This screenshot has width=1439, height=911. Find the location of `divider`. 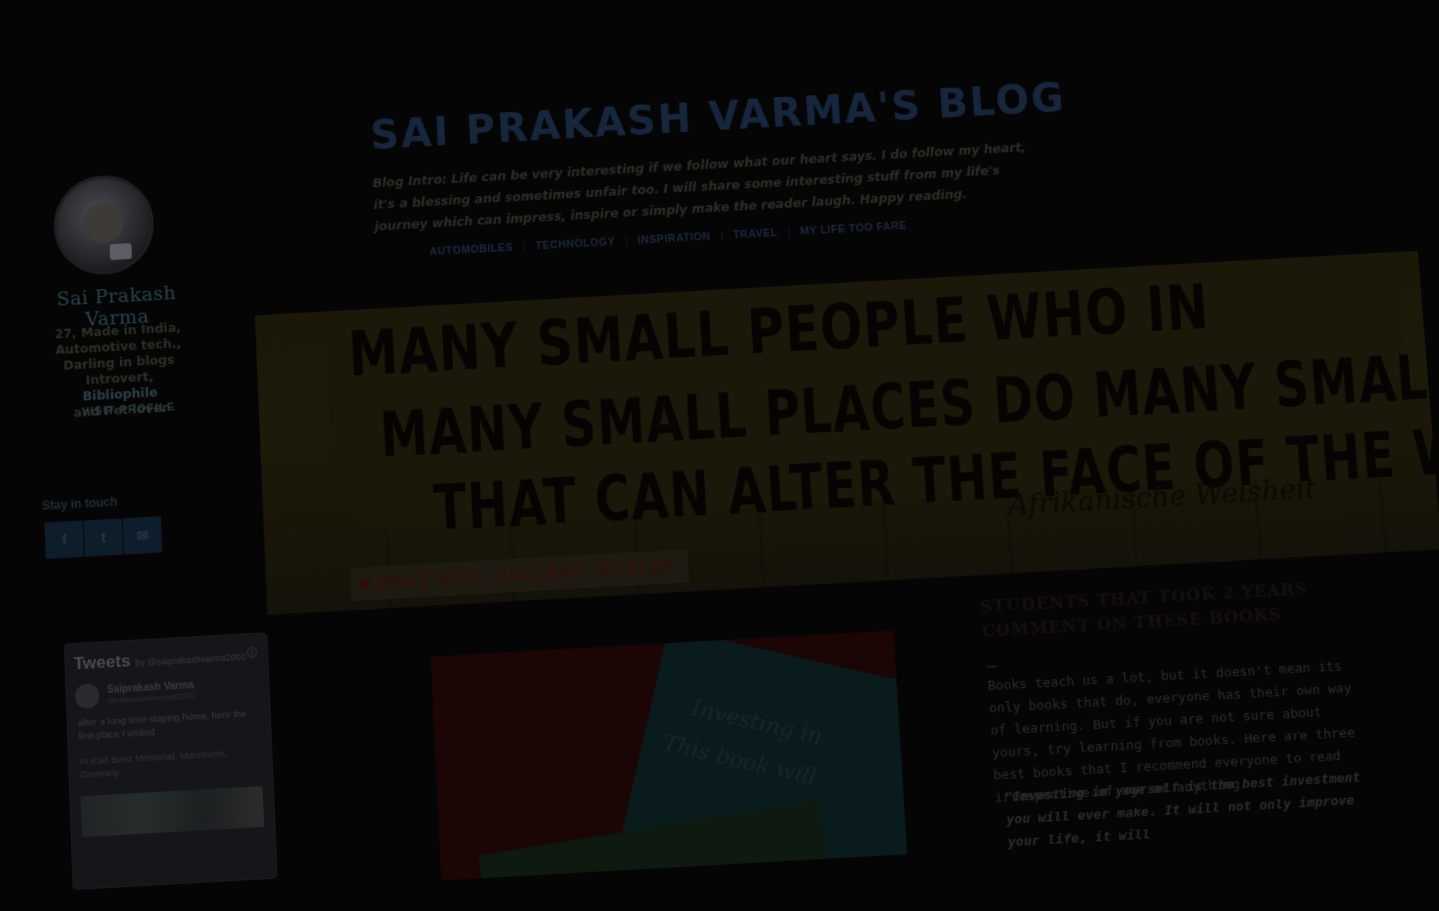

divider is located at coordinates (991, 666).